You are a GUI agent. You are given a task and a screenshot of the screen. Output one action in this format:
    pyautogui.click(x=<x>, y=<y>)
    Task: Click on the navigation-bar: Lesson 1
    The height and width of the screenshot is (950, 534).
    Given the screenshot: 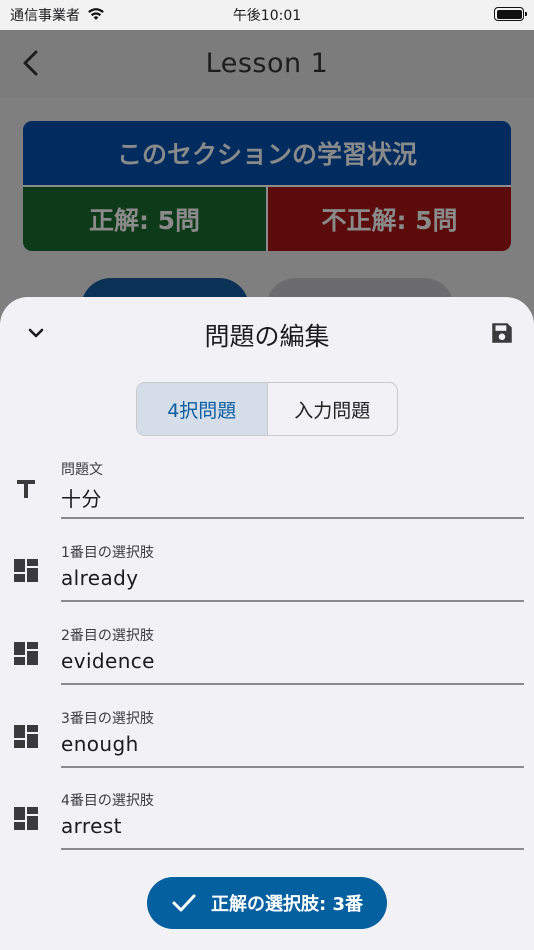 What is the action you would take?
    pyautogui.click(x=267, y=64)
    